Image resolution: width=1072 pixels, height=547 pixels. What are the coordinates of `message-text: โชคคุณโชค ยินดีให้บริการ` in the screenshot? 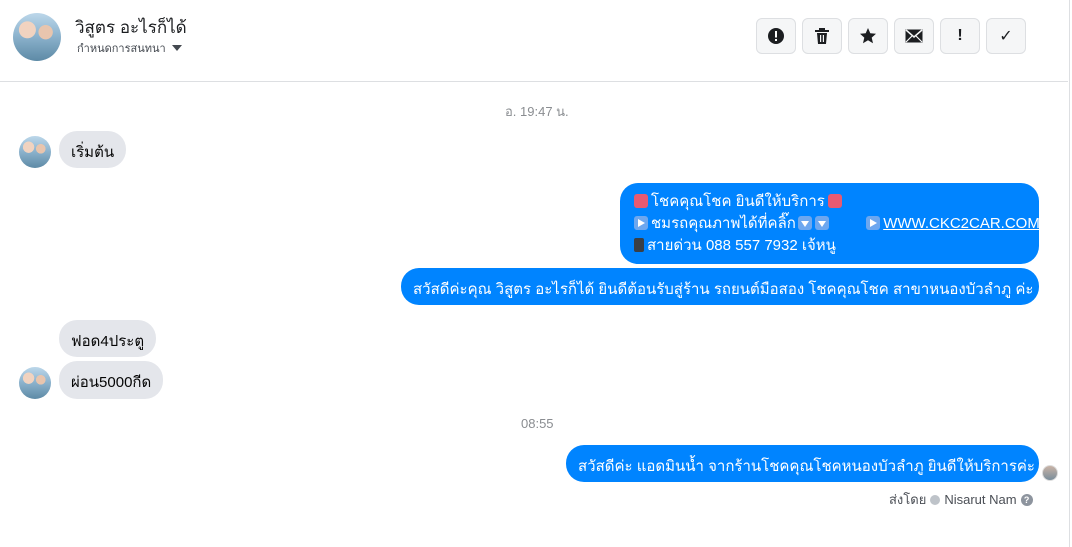 It's located at (738, 201).